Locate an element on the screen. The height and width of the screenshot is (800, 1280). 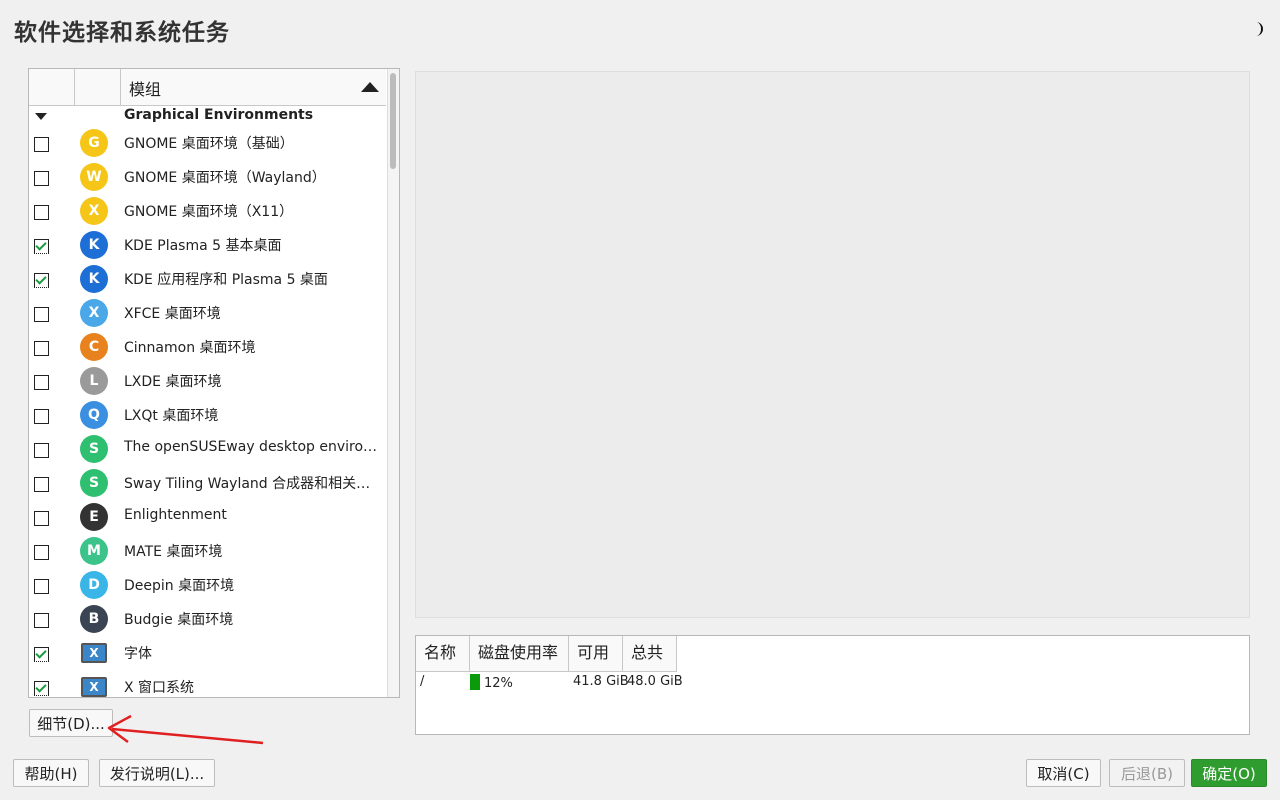
list-item: S Sway Tiling Wayland 合成器和相关工具 is located at coordinates (207, 483).